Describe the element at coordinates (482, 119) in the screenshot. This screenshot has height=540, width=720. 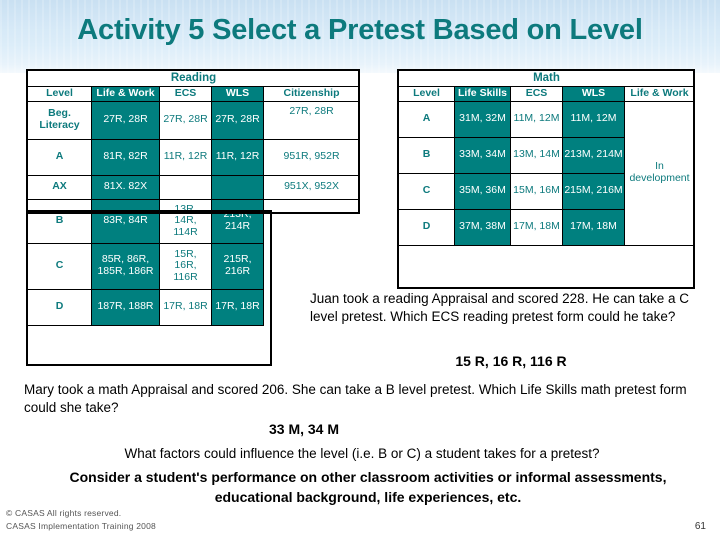
I see `math-life-skills: 31M, 32M` at that location.